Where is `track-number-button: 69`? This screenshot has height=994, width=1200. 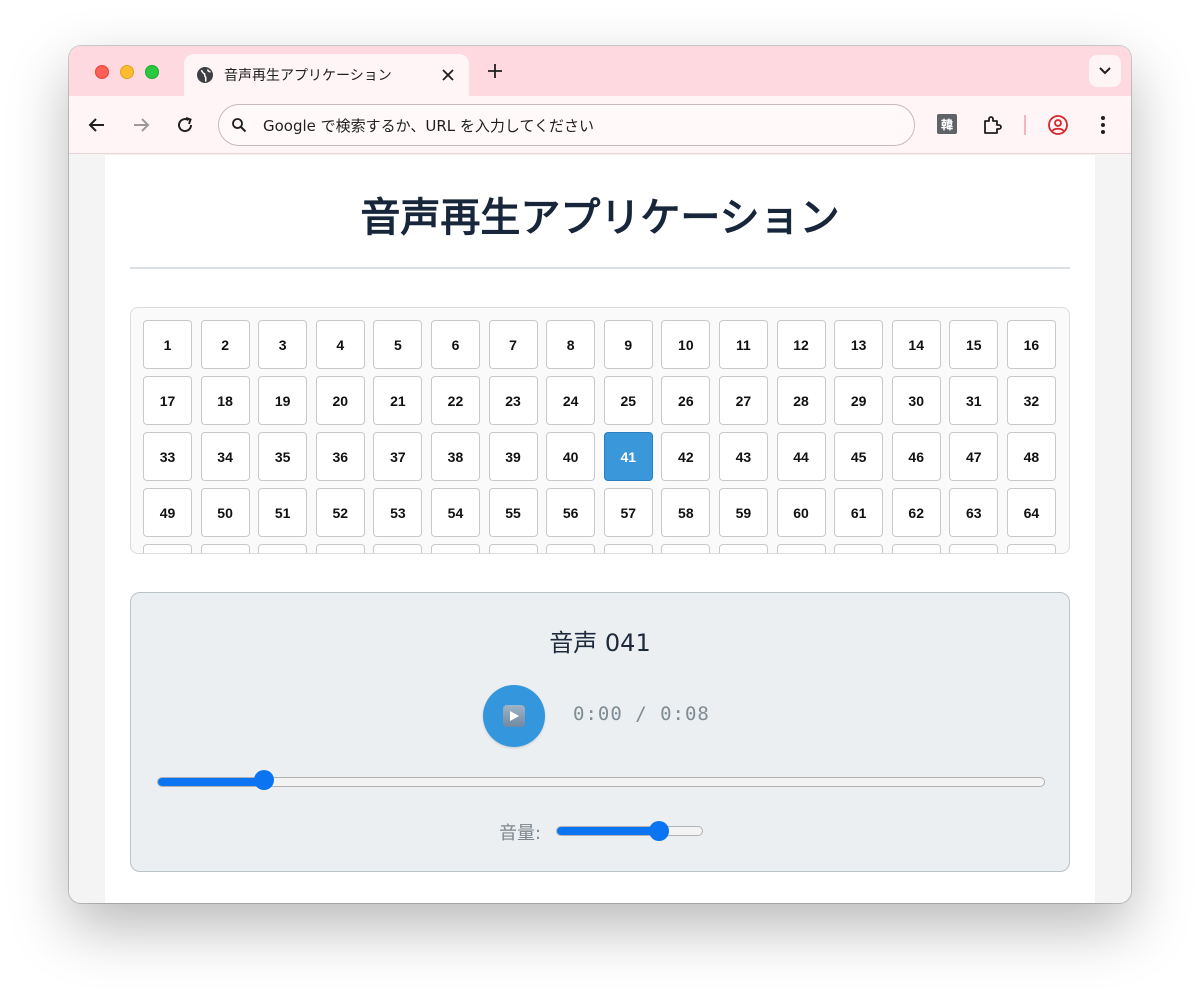
track-number-button: 69 is located at coordinates (398, 548).